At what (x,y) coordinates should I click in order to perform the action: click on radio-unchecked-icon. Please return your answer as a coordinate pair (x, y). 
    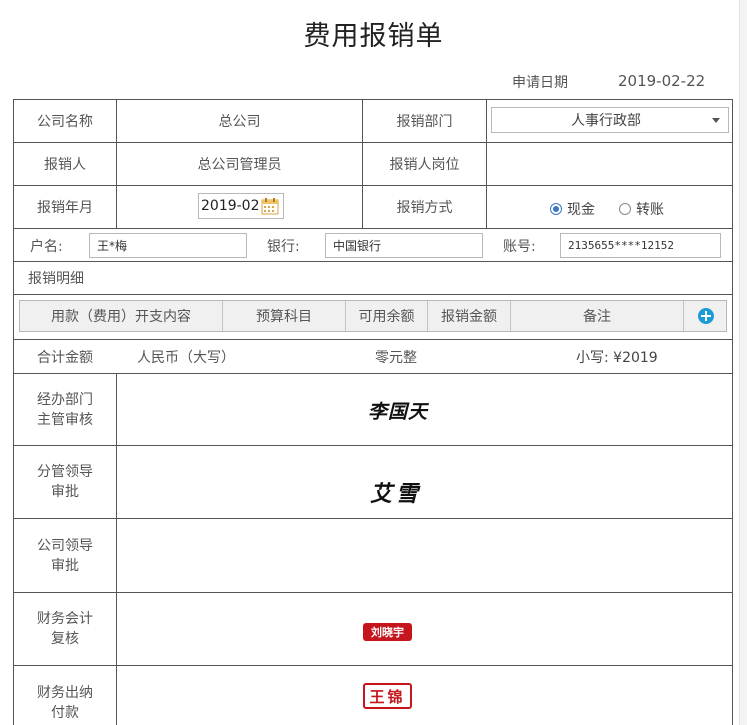
    Looking at the image, I should click on (625, 209).